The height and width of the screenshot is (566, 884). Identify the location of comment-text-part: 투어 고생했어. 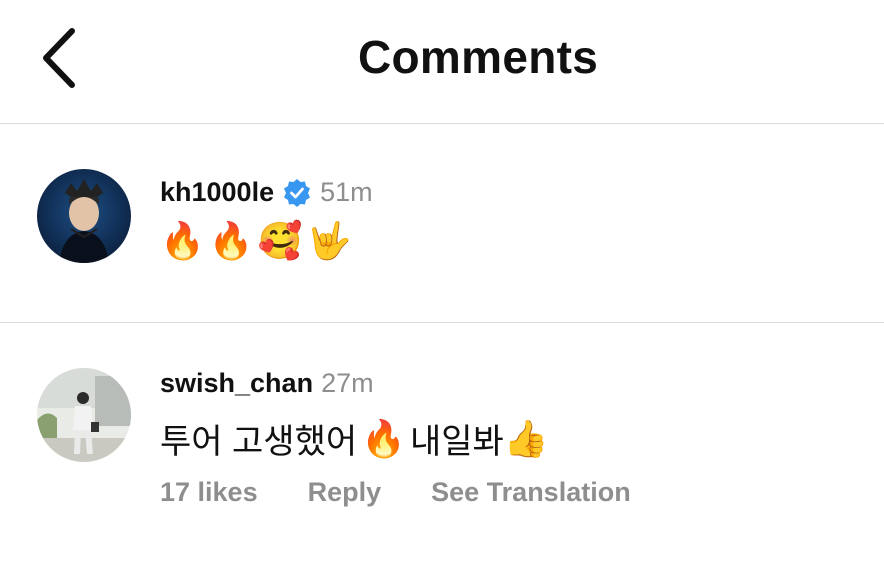
(259, 442).